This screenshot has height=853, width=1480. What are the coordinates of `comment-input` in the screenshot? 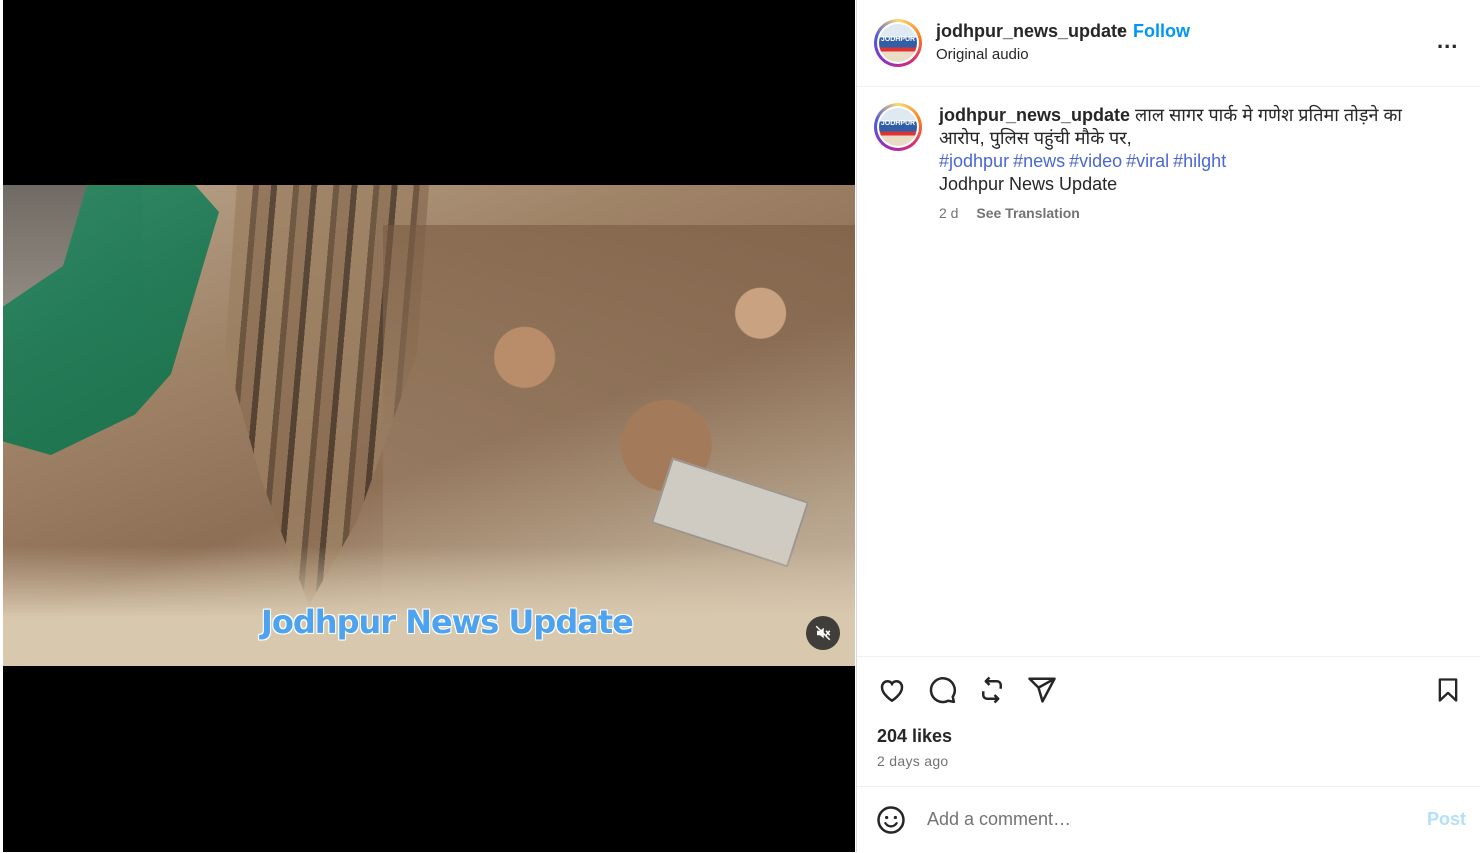 It's located at (1147, 819).